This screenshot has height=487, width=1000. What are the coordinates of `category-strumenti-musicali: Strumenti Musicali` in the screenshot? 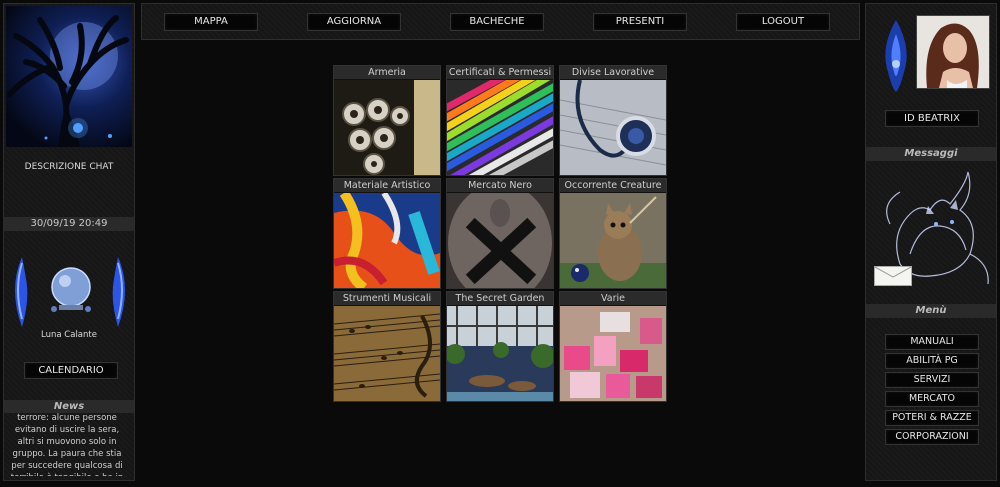 It's located at (387, 346).